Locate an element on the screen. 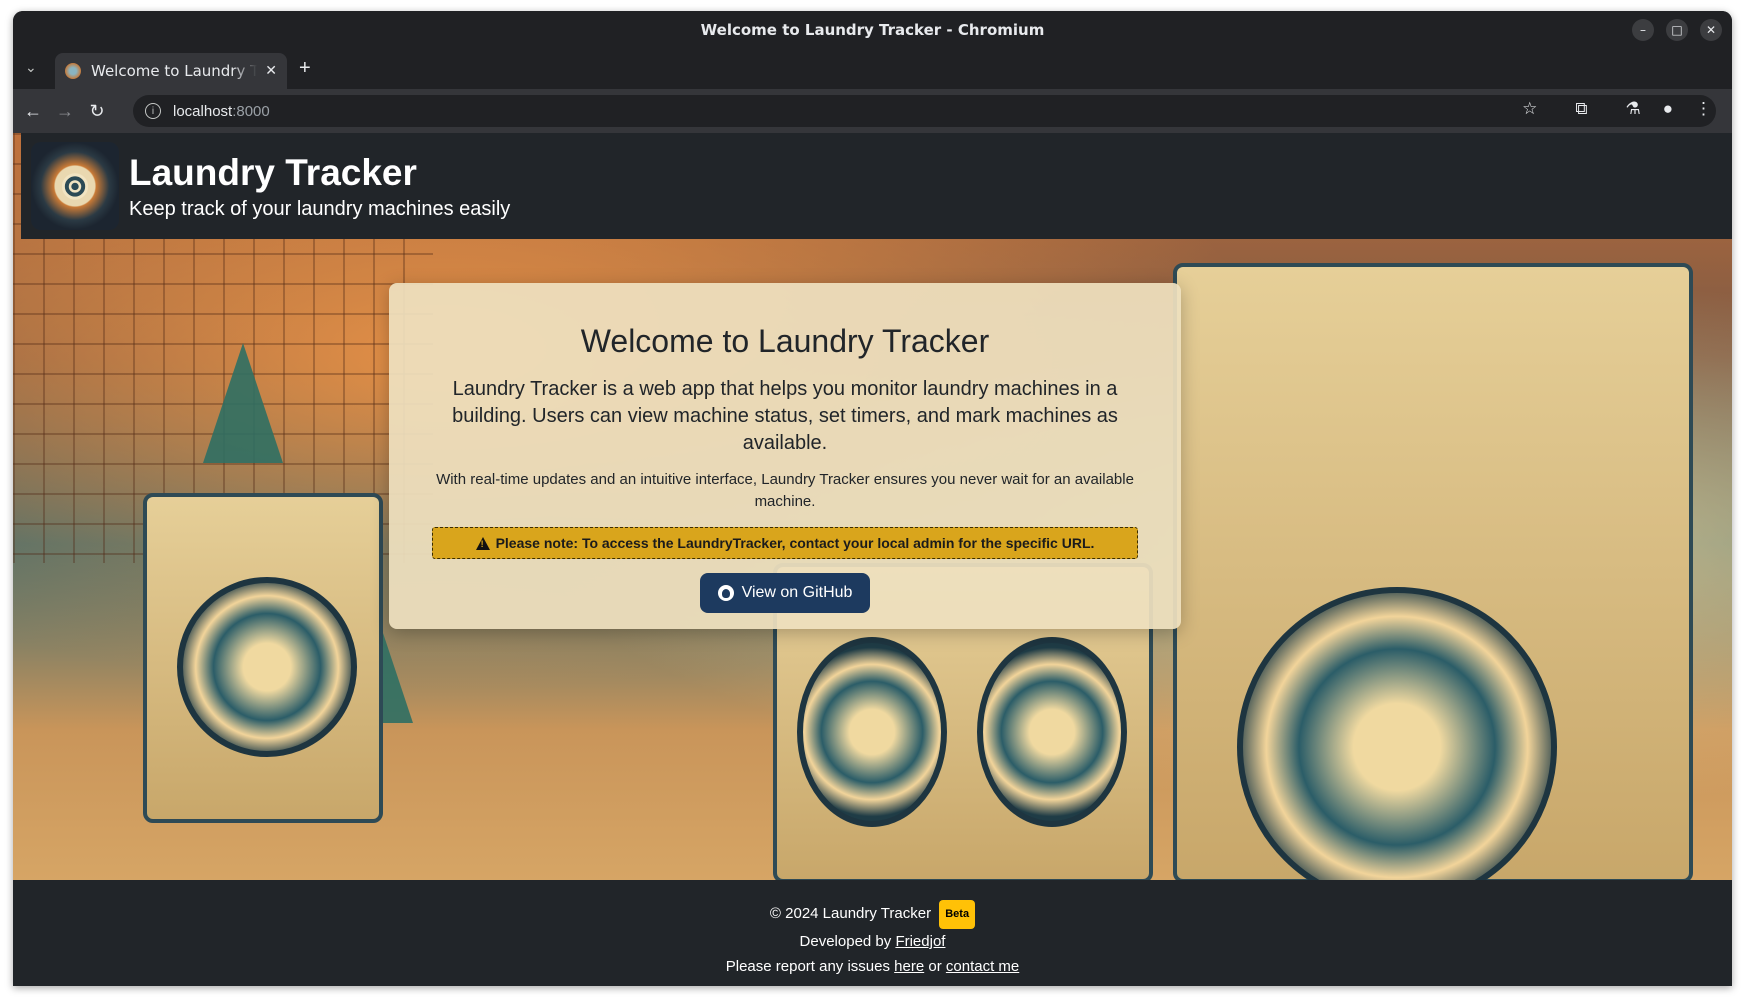 This screenshot has height=1002, width=1745. back-icon: ← is located at coordinates (33, 111).